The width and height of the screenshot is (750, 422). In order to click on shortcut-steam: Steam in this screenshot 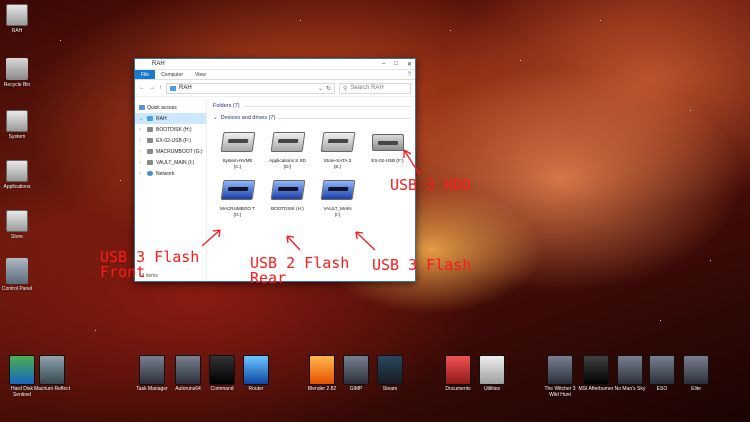, I will do `click(390, 373)`.